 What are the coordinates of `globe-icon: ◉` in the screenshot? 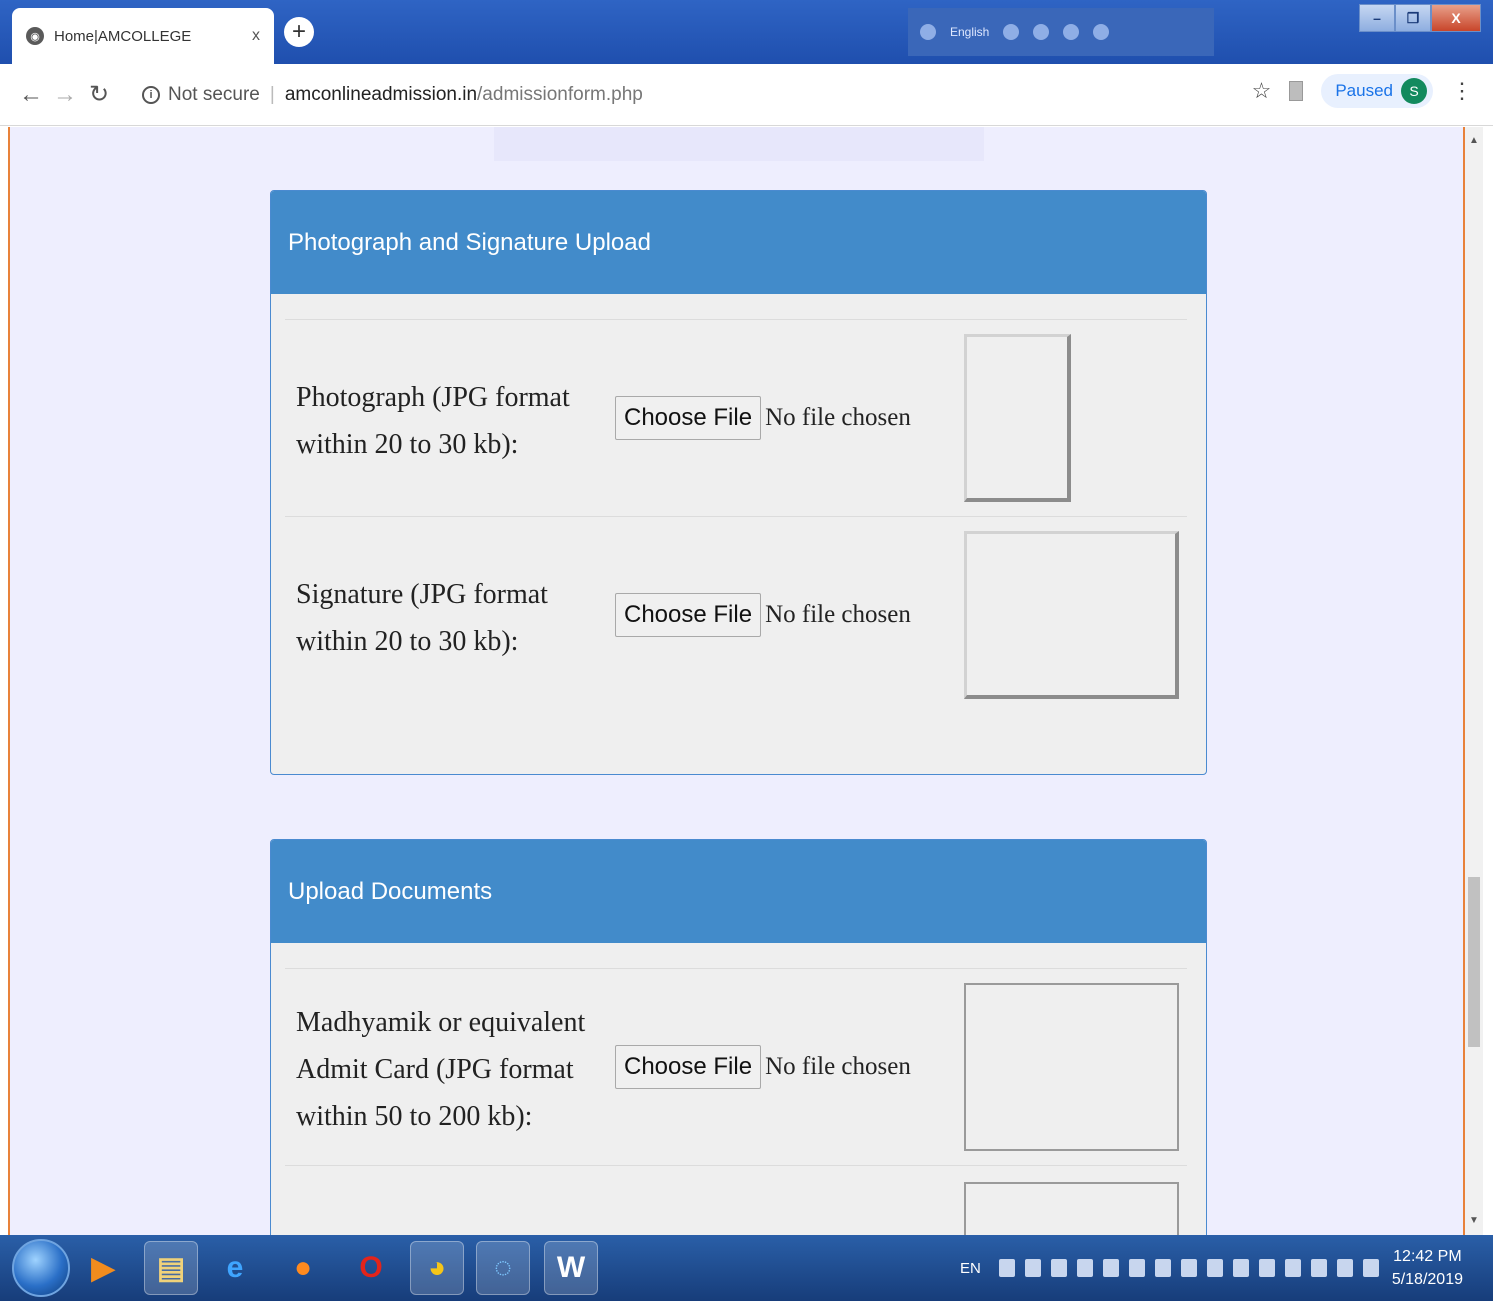 It's located at (35, 36).